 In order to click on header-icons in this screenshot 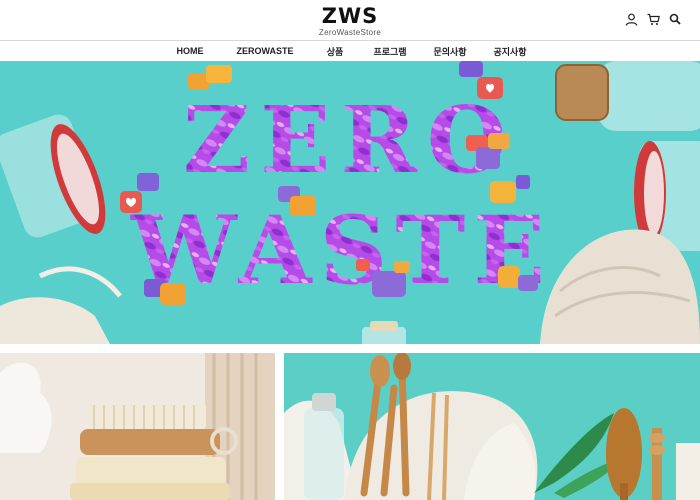, I will do `click(653, 19)`.